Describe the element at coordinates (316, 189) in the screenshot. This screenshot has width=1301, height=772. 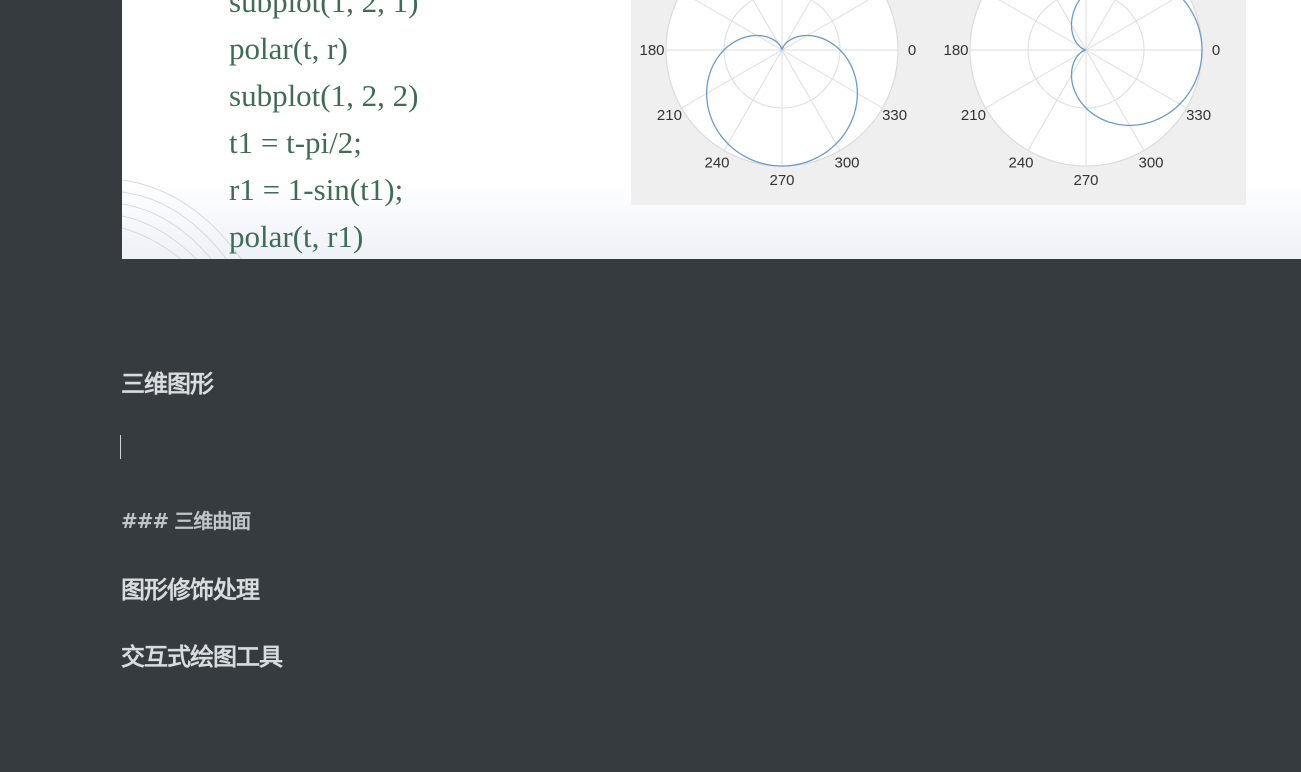
I see `code-line: r1 = 1-sin(t1);` at that location.